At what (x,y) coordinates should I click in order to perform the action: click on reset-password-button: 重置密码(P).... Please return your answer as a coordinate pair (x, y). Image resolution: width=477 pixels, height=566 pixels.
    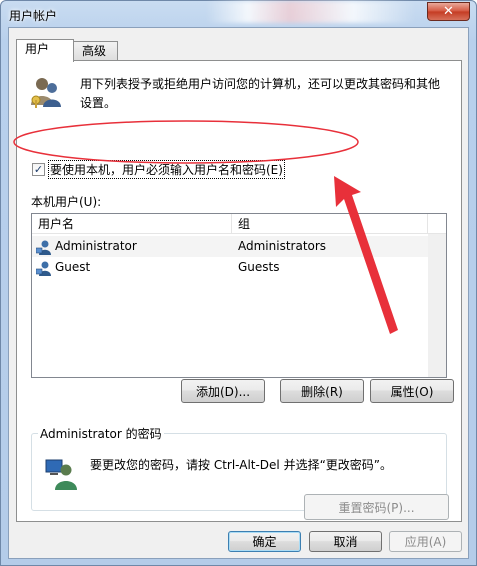
    Looking at the image, I should click on (376, 507).